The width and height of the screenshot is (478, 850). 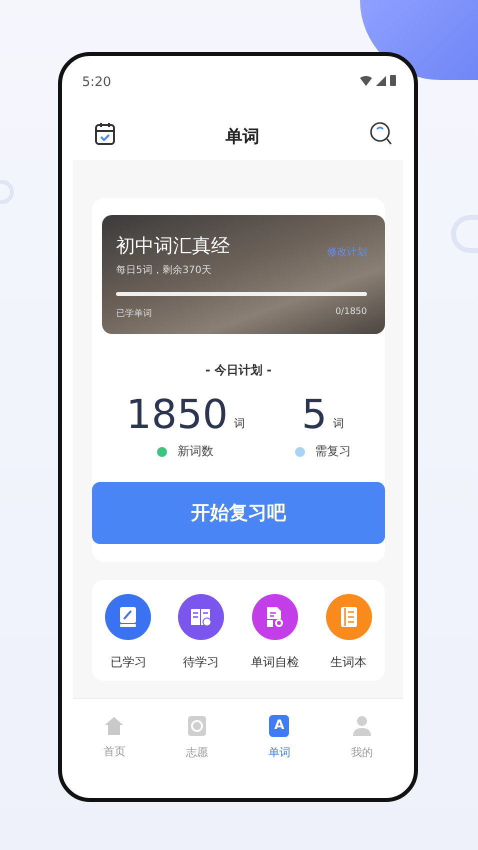 What do you see at coordinates (279, 725) in the screenshot?
I see `tab-letter-icon: A` at bounding box center [279, 725].